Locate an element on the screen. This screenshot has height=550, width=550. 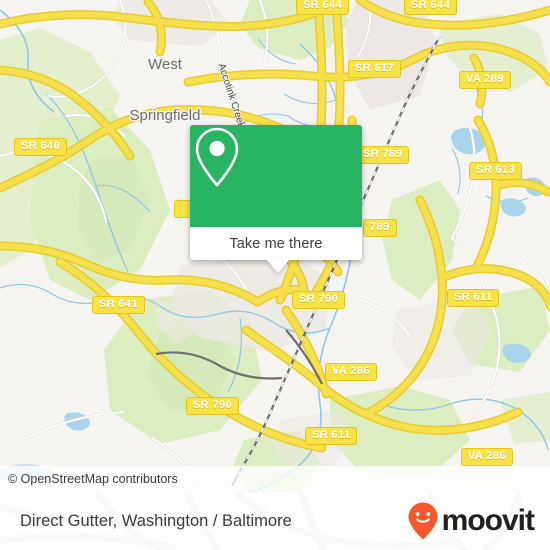
popup-image-area is located at coordinates (276, 176).